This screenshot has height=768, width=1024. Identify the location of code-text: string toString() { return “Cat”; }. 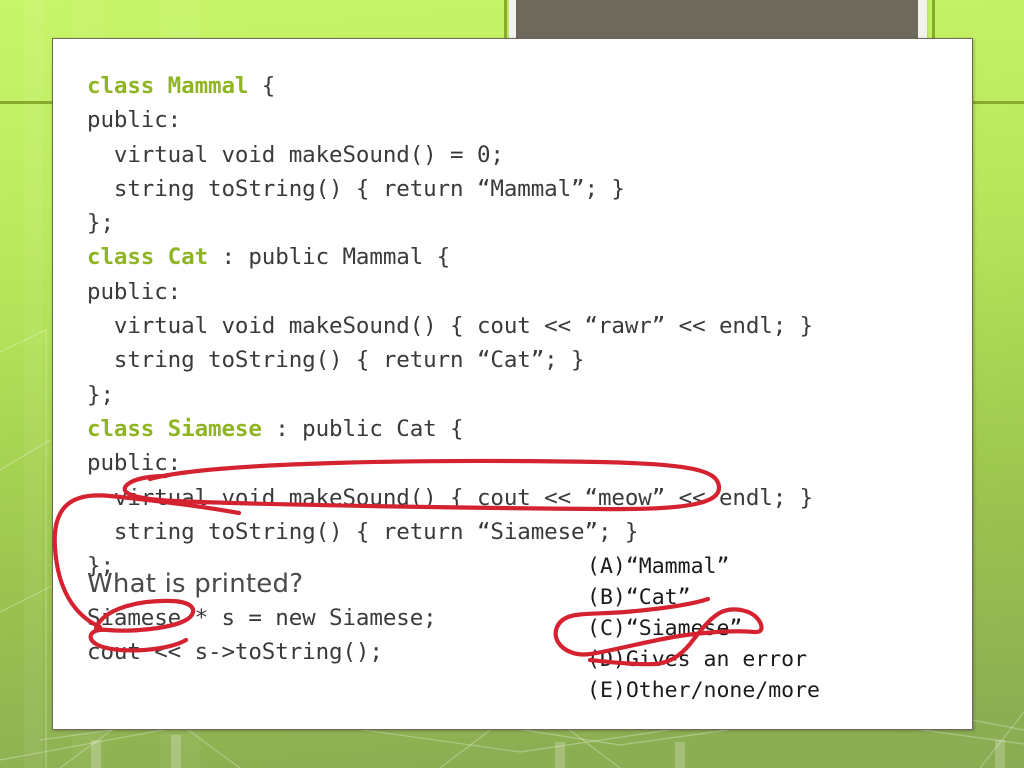
(336, 360).